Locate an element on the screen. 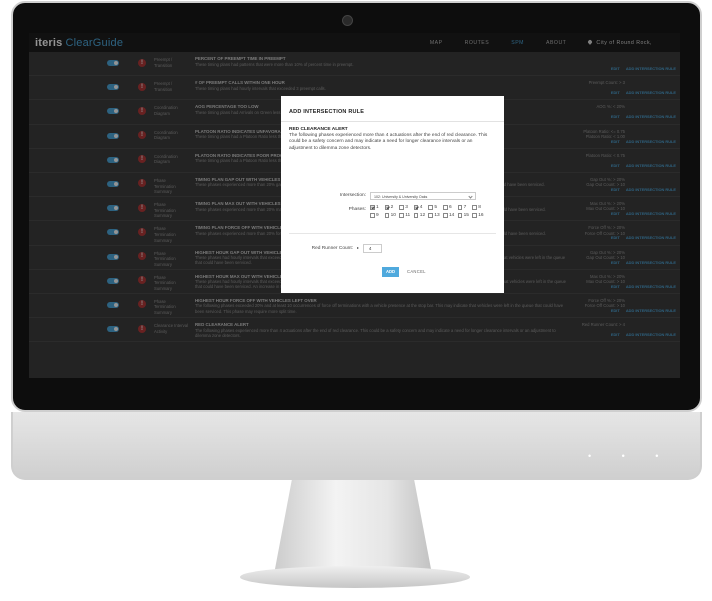 This screenshot has width=712, height=601. red-runner-count-input: 4 is located at coordinates (372, 248).